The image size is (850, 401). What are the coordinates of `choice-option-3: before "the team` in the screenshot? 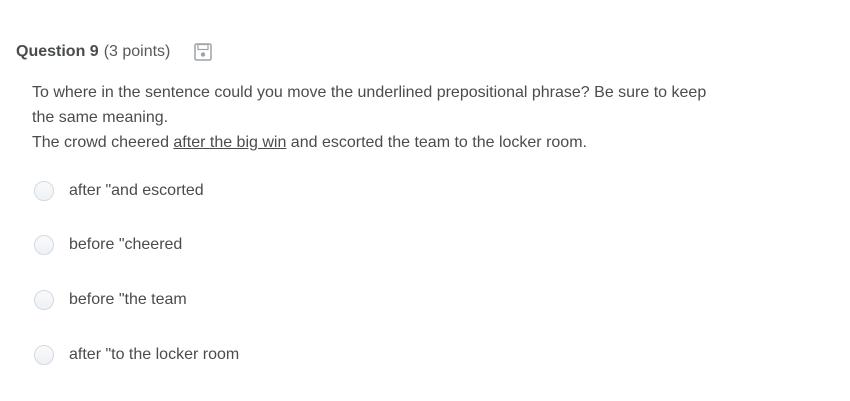 It's located at (110, 300).